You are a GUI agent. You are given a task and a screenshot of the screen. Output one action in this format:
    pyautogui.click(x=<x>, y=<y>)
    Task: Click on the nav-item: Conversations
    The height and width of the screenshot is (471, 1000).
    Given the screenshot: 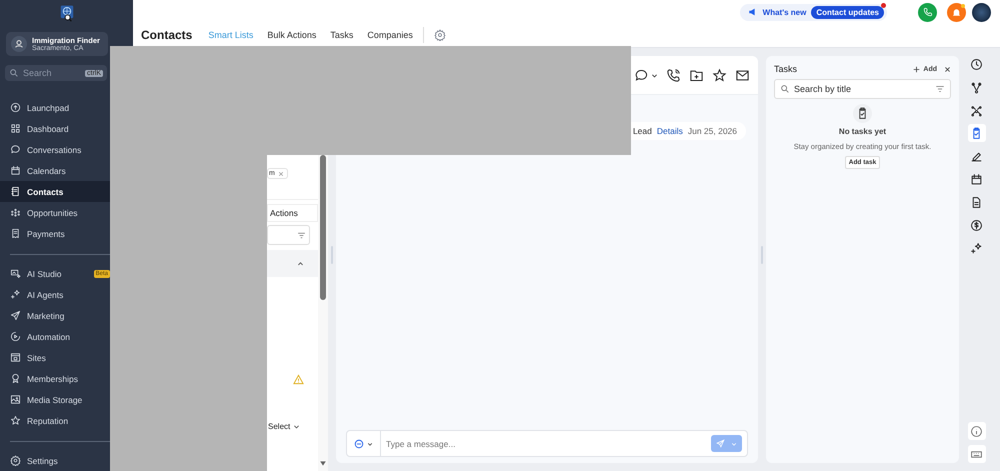 What is the action you would take?
    pyautogui.click(x=55, y=149)
    